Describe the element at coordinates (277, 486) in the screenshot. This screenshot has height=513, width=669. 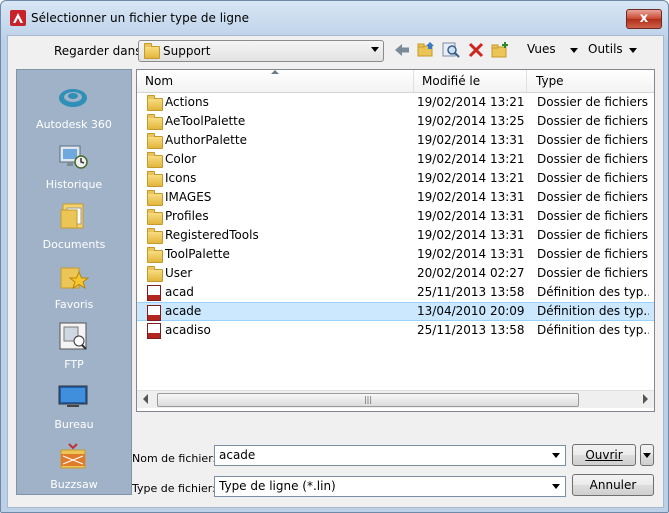
I see `filetype-value: Type de ligne (*.lin)` at that location.